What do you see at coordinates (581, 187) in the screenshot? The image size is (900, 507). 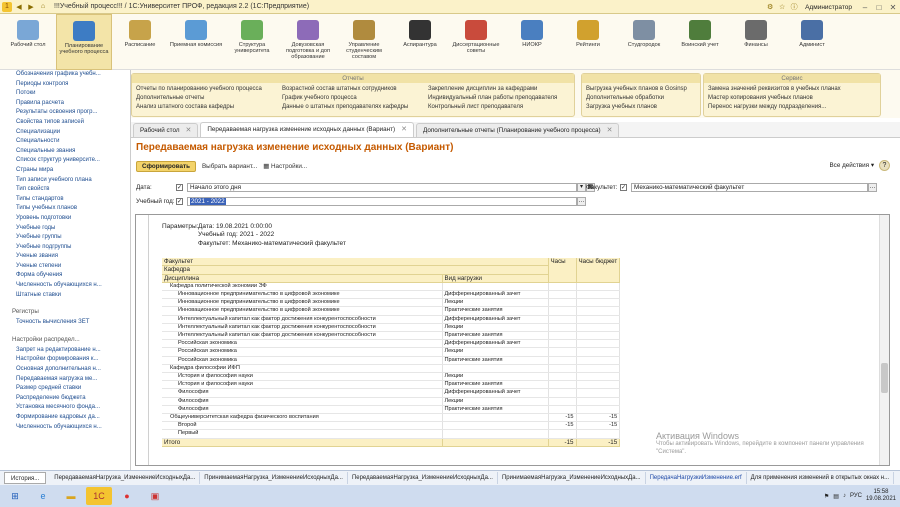 I see `date-select-button: ▾` at bounding box center [581, 187].